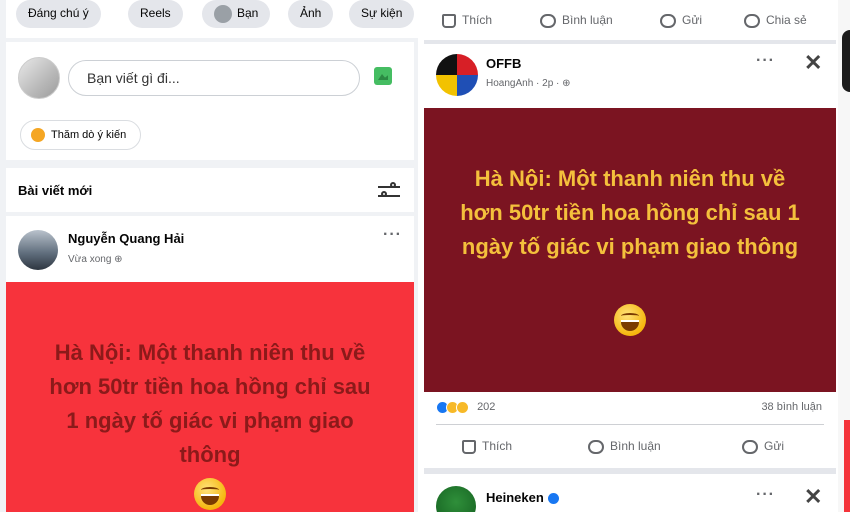 The image size is (850, 512). I want to click on share-label: Chia sẻ, so click(786, 20).